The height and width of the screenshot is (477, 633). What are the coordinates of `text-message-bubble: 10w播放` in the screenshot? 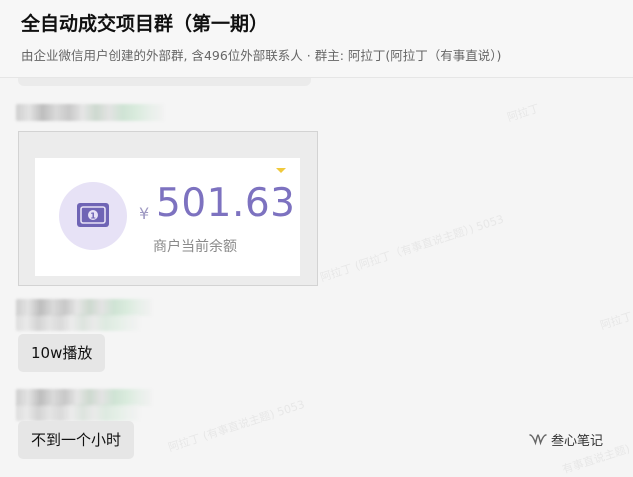 It's located at (62, 353).